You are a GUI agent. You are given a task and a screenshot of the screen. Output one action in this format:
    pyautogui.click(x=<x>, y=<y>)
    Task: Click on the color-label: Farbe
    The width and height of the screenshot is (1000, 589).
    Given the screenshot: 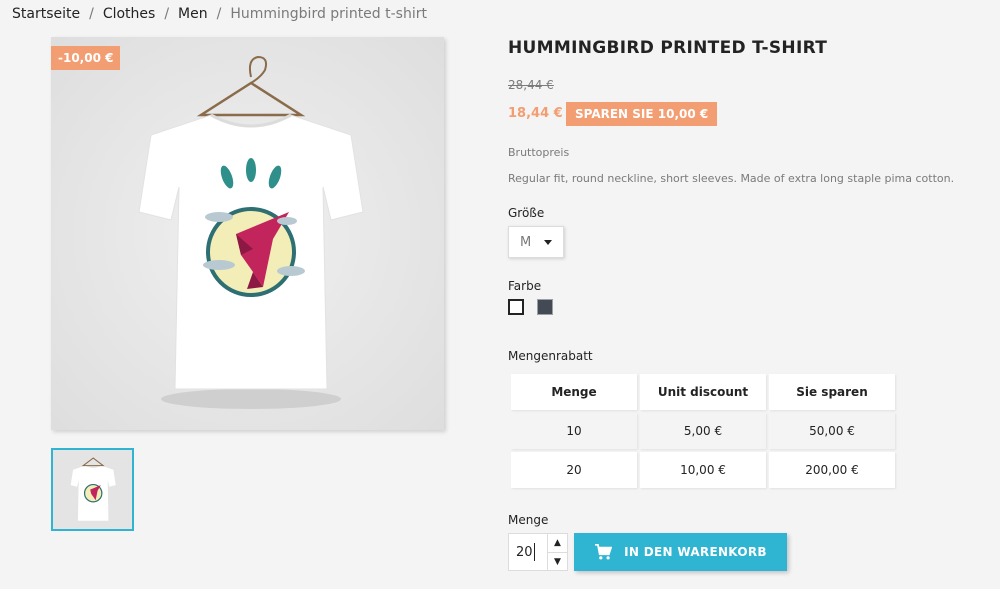 What is the action you would take?
    pyautogui.click(x=525, y=286)
    